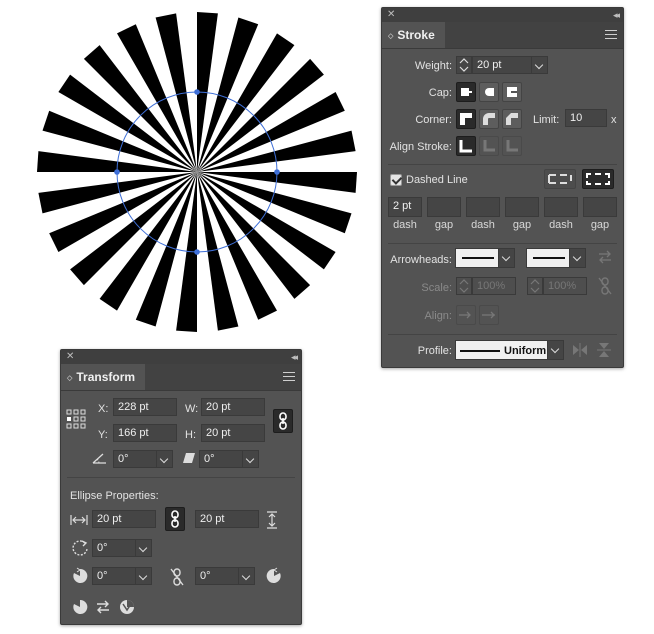  What do you see at coordinates (76, 419) in the screenshot?
I see `reference-point-icon` at bounding box center [76, 419].